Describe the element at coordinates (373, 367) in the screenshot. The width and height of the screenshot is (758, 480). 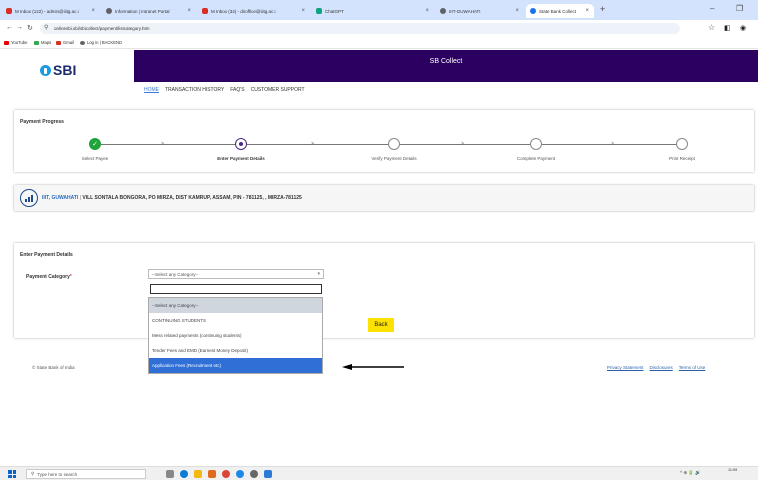
I see `annotation-arrow-icon` at that location.